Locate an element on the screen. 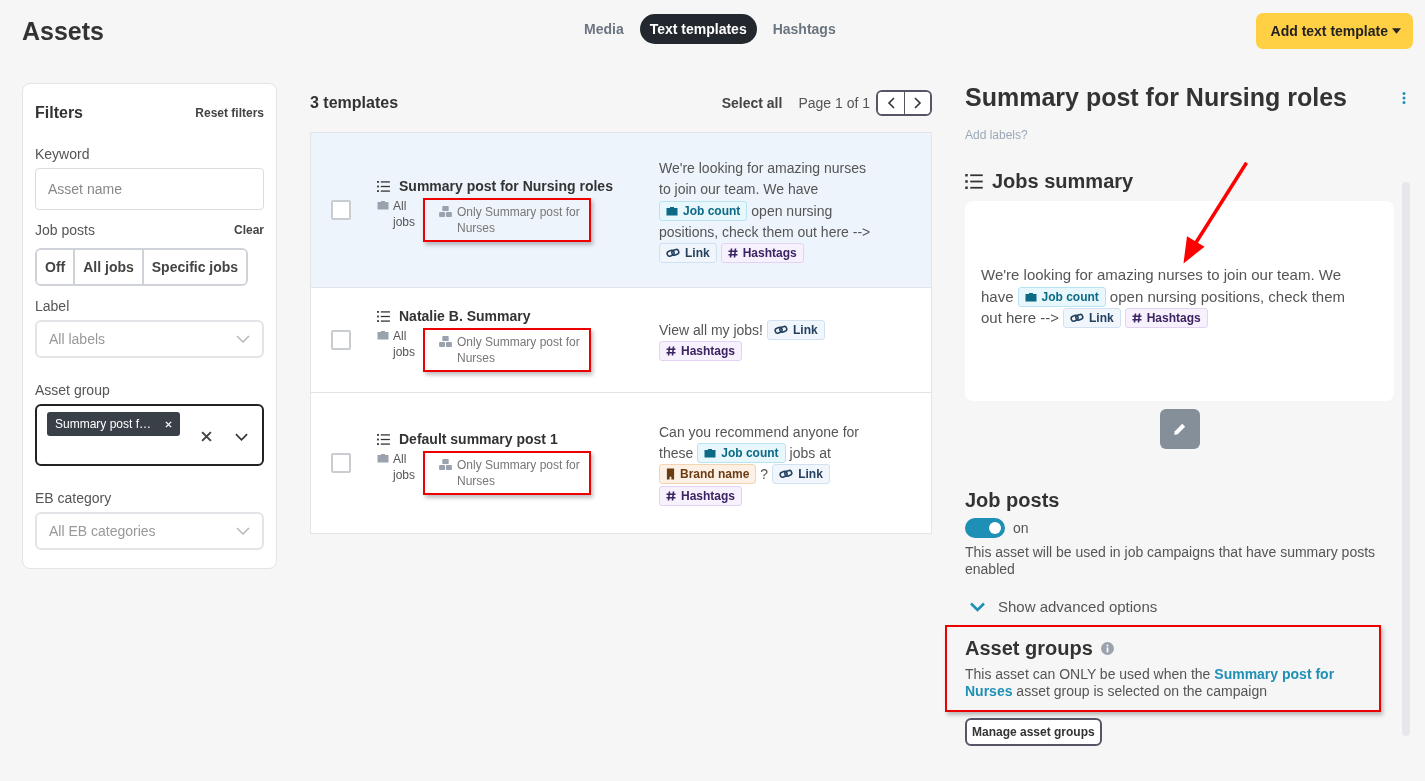 The image size is (1425, 781). previous-page-button is located at coordinates (891, 103).